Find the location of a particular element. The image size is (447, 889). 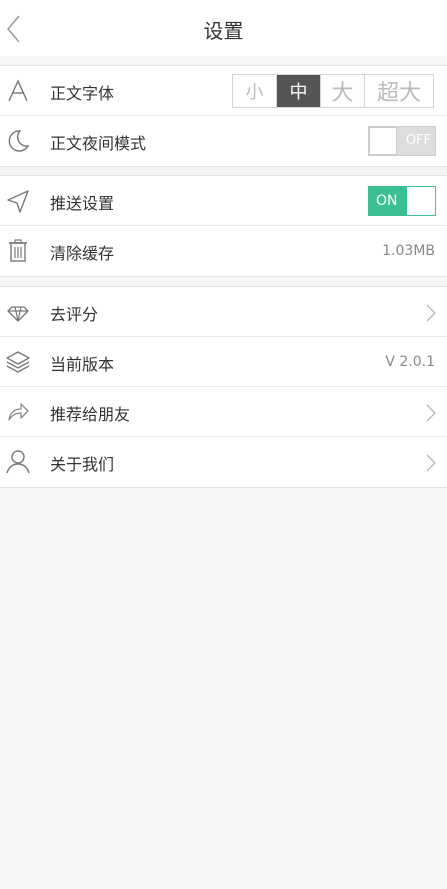

setting-row-push: 推送设置 ON is located at coordinates (223, 201).